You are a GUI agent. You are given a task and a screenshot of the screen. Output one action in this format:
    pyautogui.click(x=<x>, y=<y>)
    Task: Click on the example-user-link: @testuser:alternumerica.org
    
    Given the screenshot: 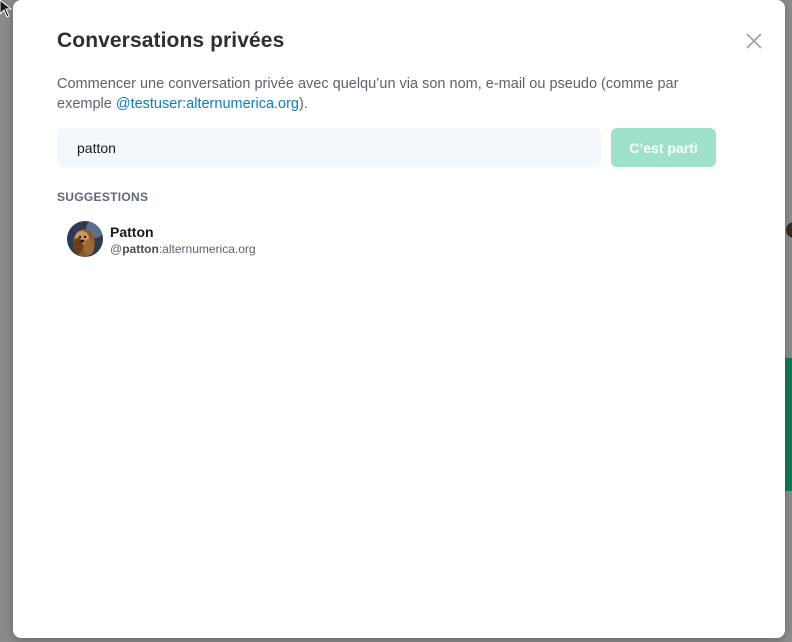 What is the action you would take?
    pyautogui.click(x=207, y=104)
    